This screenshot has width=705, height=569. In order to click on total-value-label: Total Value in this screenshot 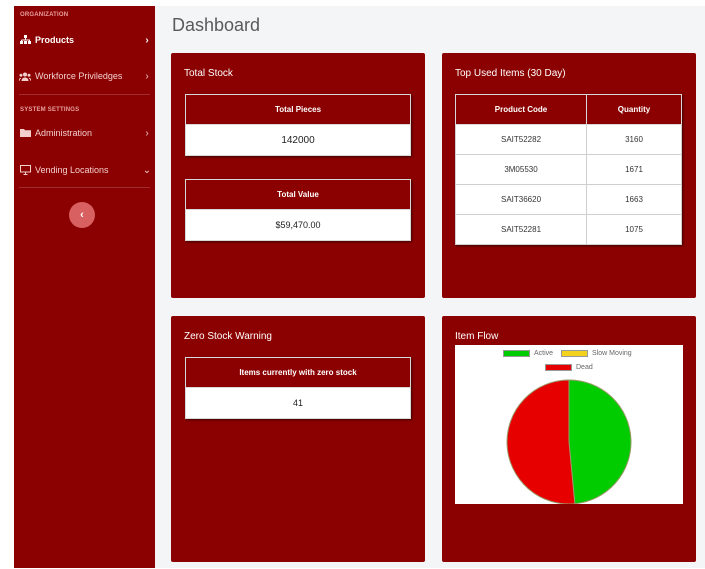, I will do `click(298, 195)`.